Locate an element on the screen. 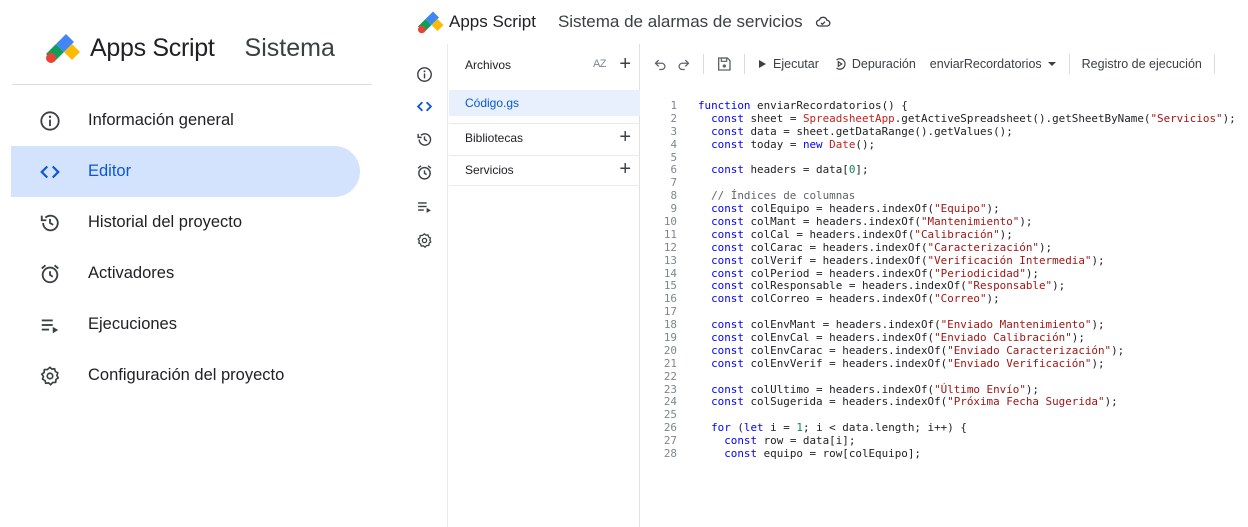  nav-item-editor: Editor is located at coordinates (185, 171).